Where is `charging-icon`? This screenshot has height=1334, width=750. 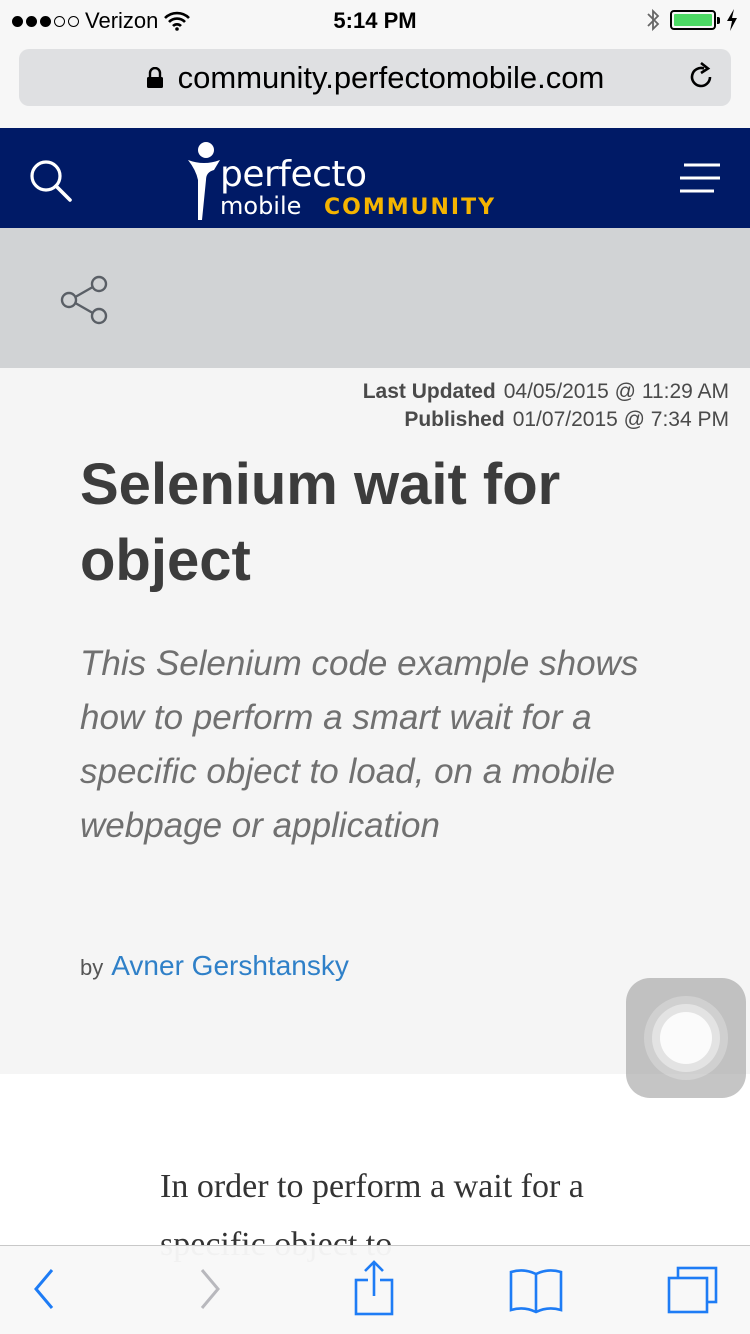 charging-icon is located at coordinates (732, 20).